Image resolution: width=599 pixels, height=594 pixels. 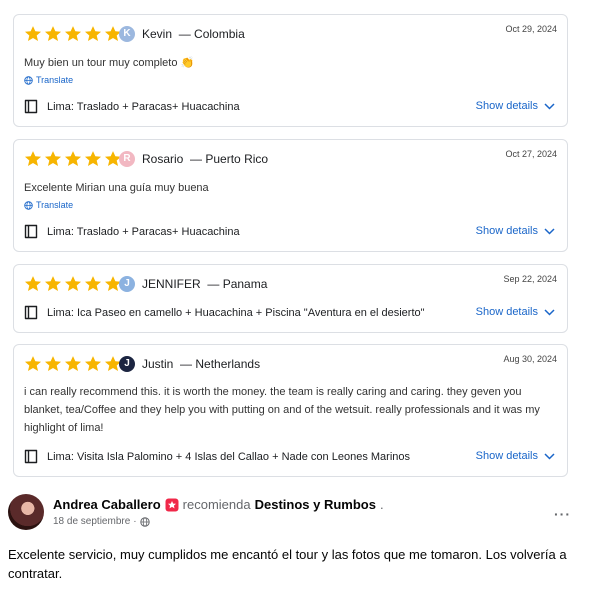 I want to click on reviewer: JENNIFER — Panama, so click(x=204, y=284).